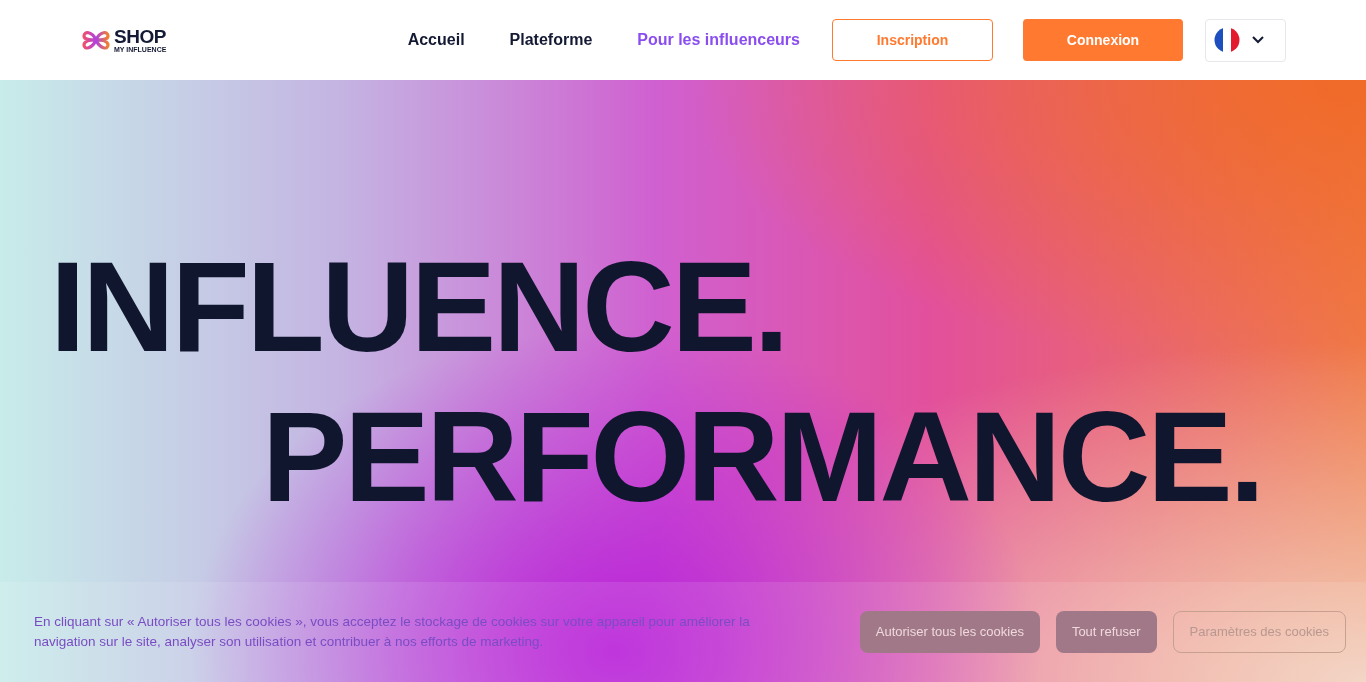 This screenshot has width=1366, height=682. What do you see at coordinates (1245, 40) in the screenshot?
I see `language-selector` at bounding box center [1245, 40].